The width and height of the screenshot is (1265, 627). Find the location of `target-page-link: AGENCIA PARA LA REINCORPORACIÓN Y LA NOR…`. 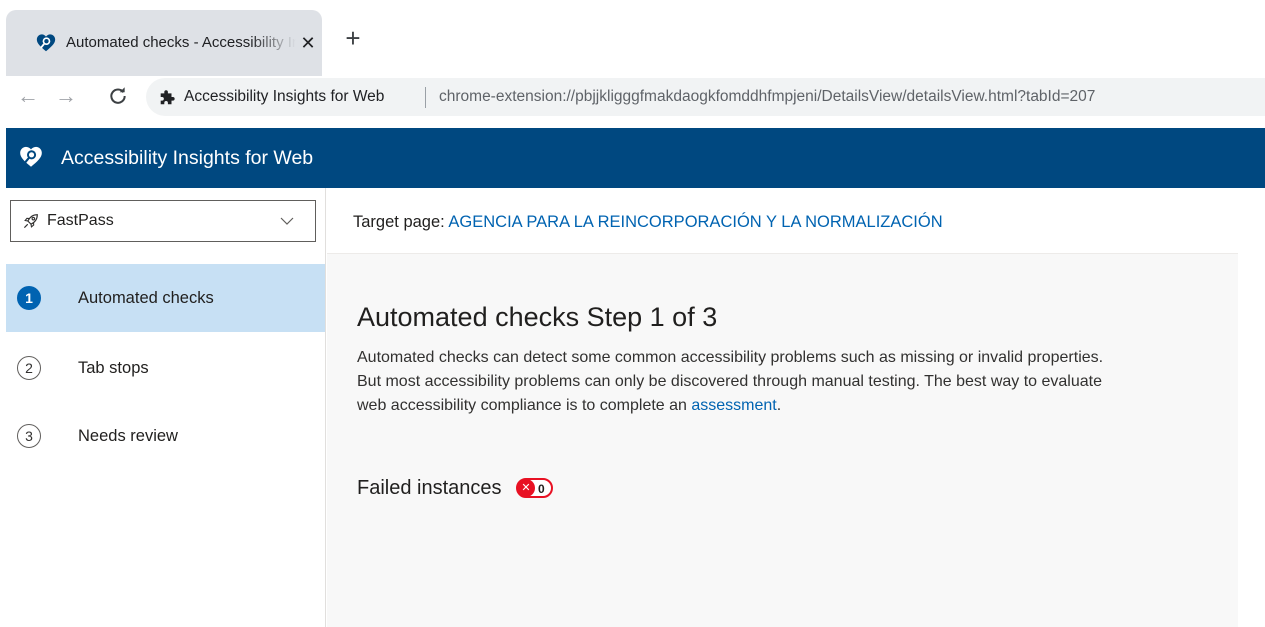

target-page-link: AGENCIA PARA LA REINCORPORACIÓN Y LA NOR… is located at coordinates (695, 222).